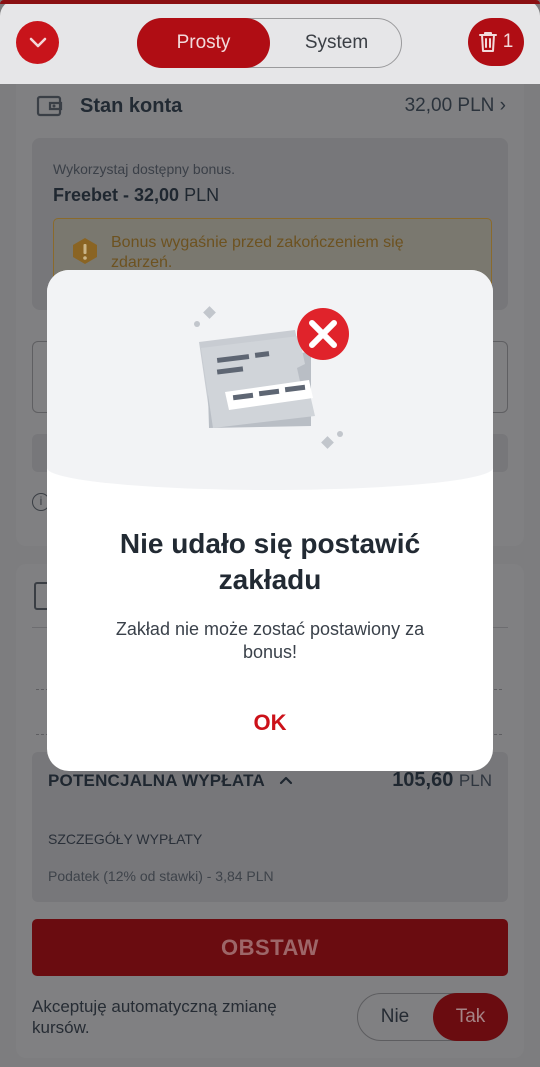 This screenshot has height=1067, width=540. I want to click on chevron-up-icon, so click(286, 780).